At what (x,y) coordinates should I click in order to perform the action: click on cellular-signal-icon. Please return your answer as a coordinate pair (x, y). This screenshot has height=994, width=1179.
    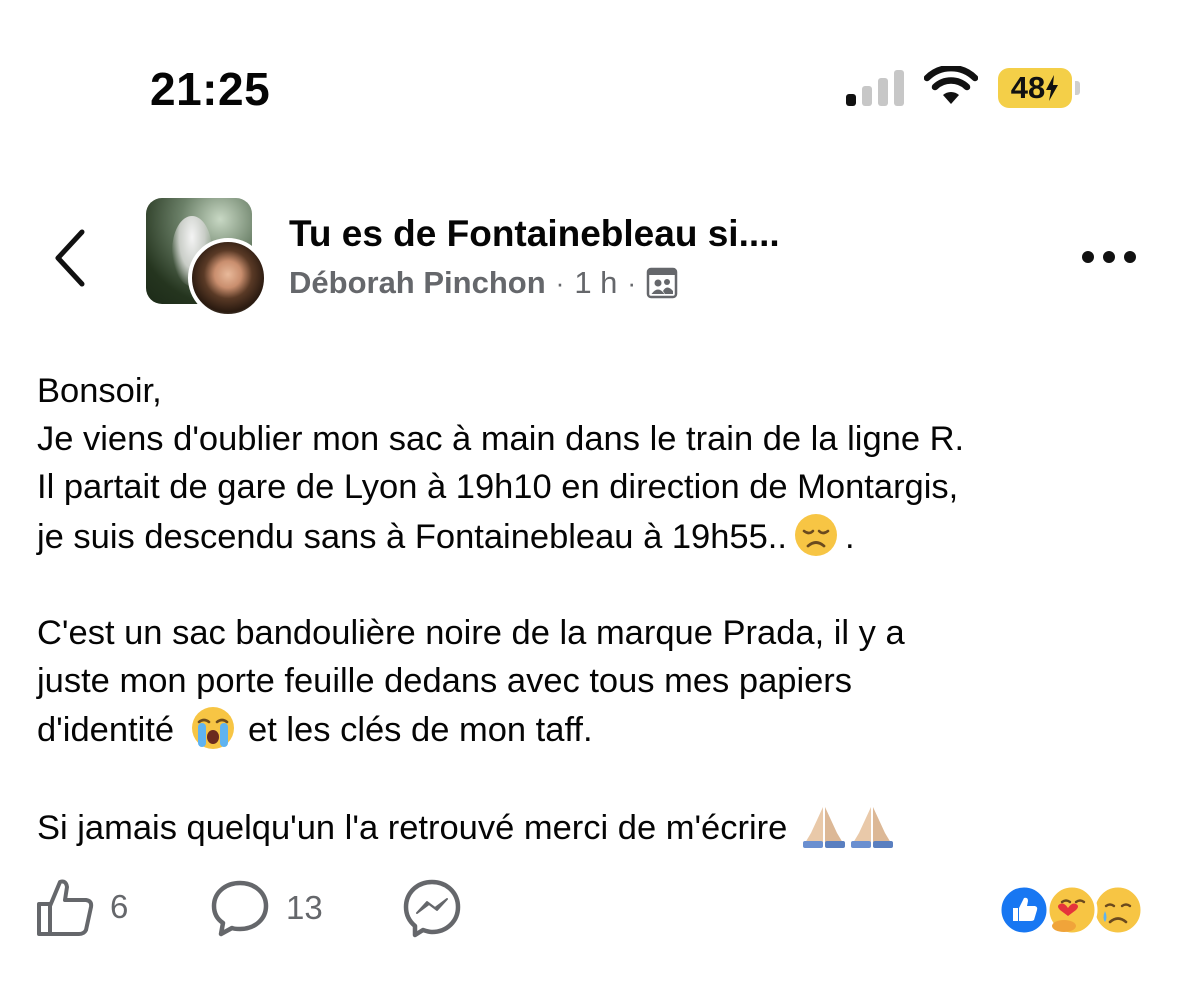
    Looking at the image, I should click on (875, 88).